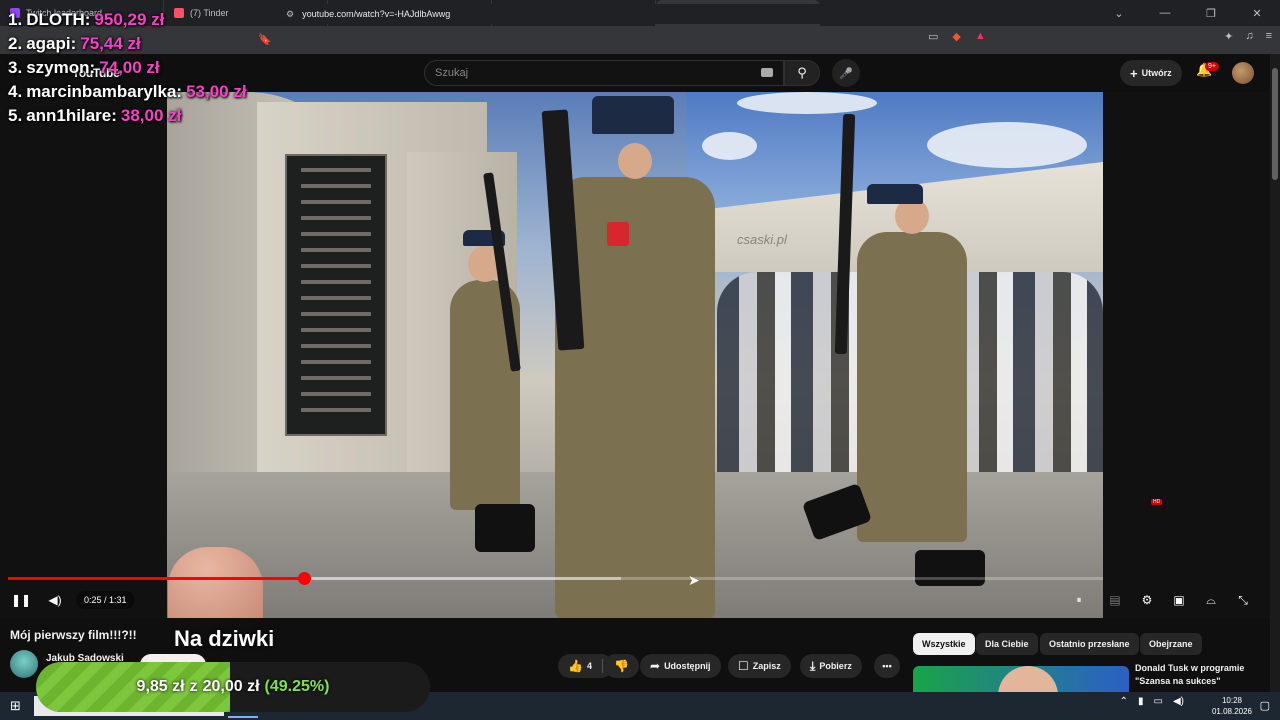 The height and width of the screenshot is (720, 1280). I want to click on dislike-button: 👎, so click(621, 666).